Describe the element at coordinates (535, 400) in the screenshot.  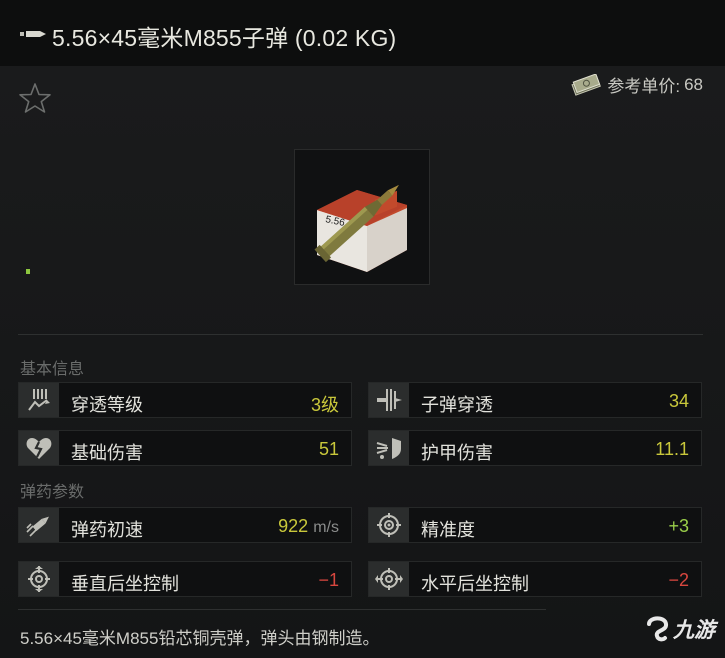
I see `stat-bullet-penetration: 子弹穿透 34` at that location.